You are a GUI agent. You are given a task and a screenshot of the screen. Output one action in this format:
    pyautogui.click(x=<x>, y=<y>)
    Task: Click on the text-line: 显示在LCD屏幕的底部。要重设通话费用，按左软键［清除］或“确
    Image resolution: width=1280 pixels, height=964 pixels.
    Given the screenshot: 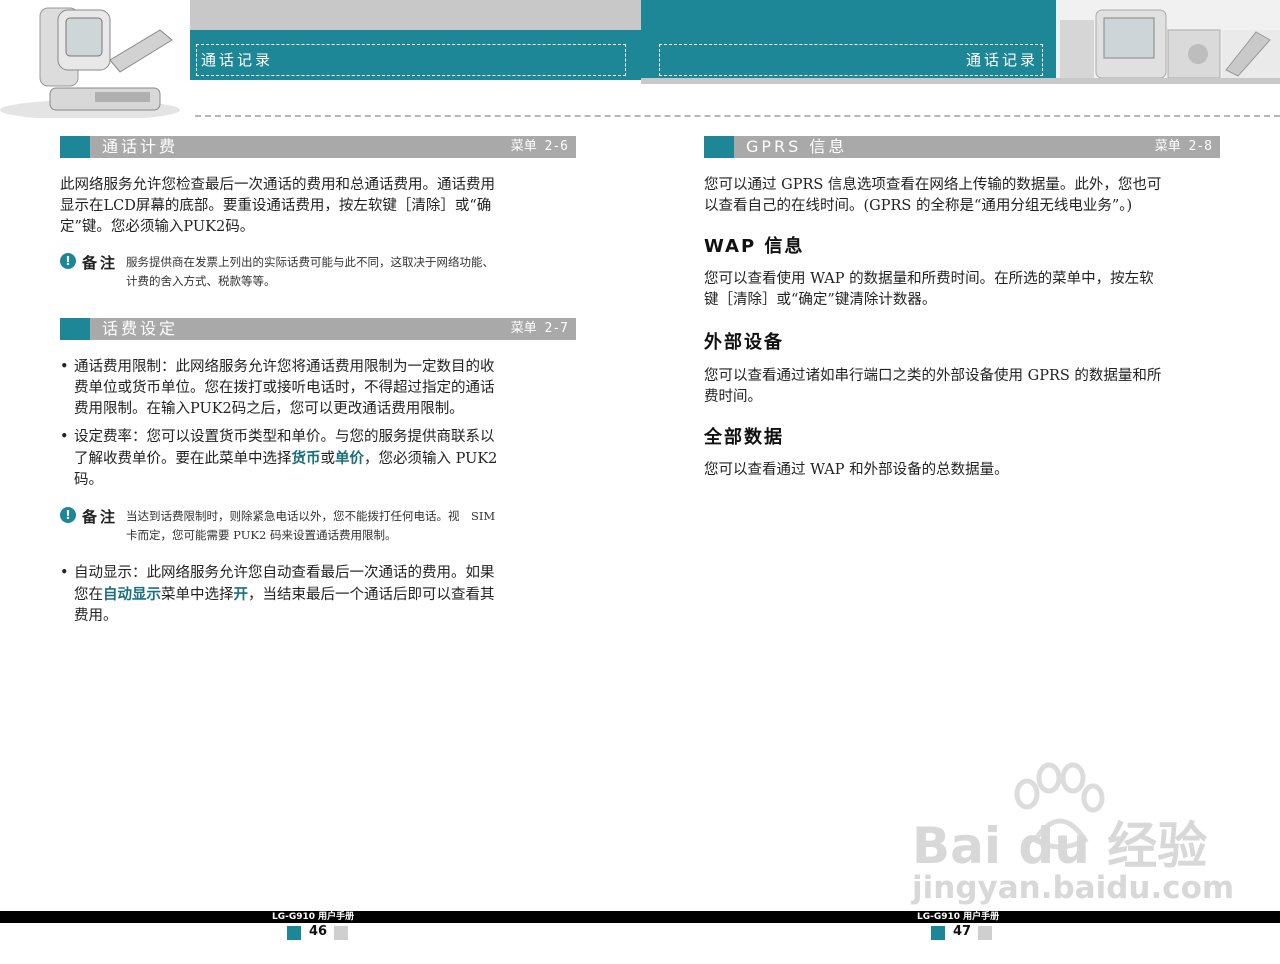 What is the action you would take?
    pyautogui.click(x=276, y=206)
    